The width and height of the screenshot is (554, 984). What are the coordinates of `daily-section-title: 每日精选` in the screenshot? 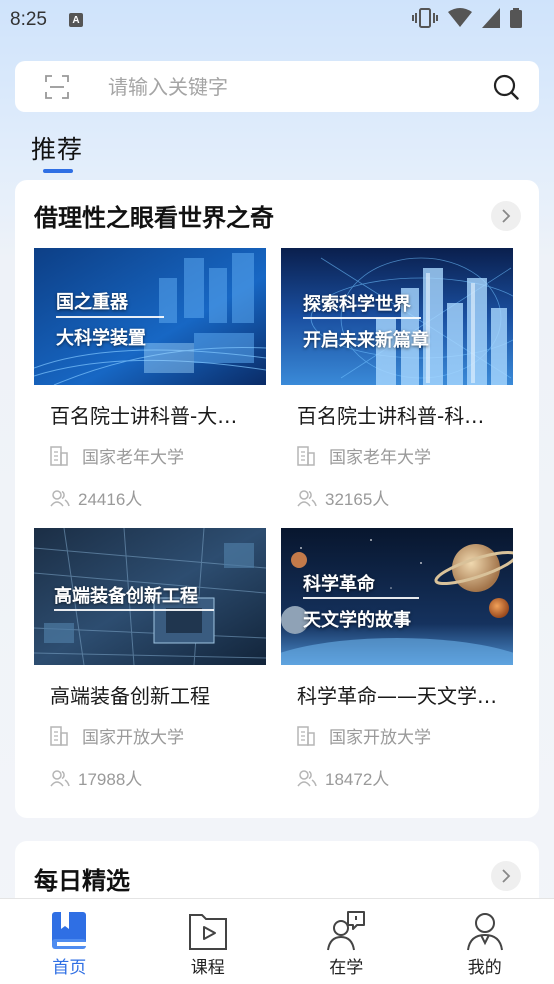 It's located at (82, 881).